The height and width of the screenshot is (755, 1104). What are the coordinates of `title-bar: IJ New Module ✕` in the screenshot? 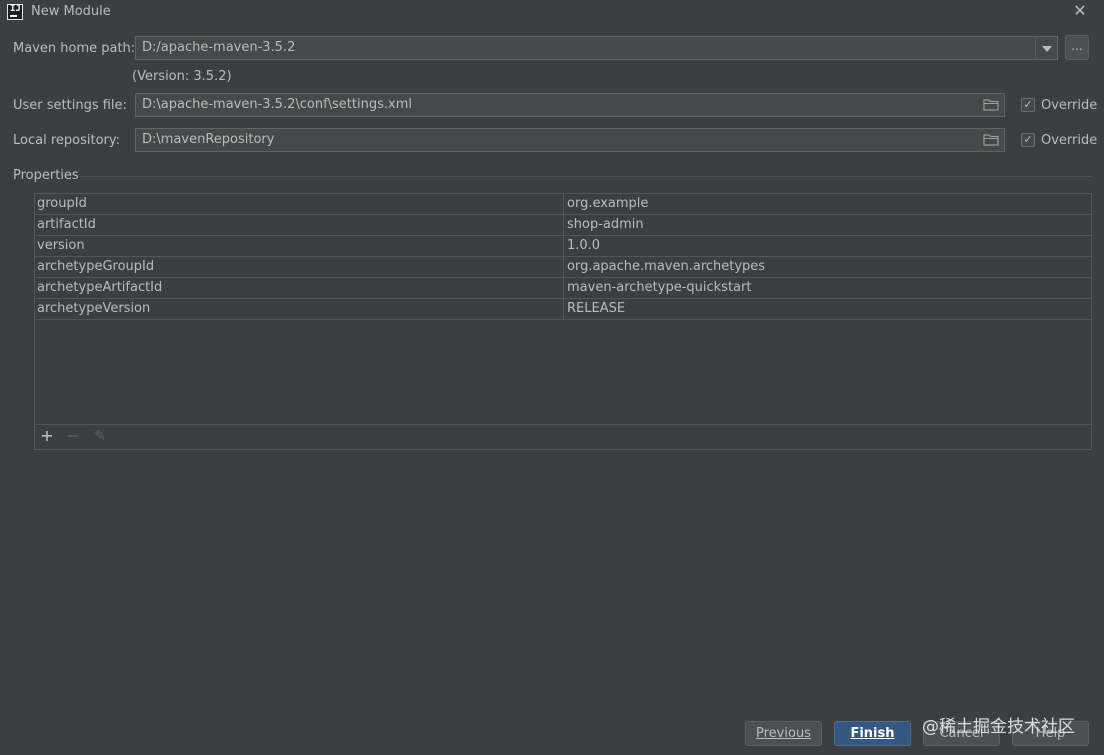 It's located at (552, 12).